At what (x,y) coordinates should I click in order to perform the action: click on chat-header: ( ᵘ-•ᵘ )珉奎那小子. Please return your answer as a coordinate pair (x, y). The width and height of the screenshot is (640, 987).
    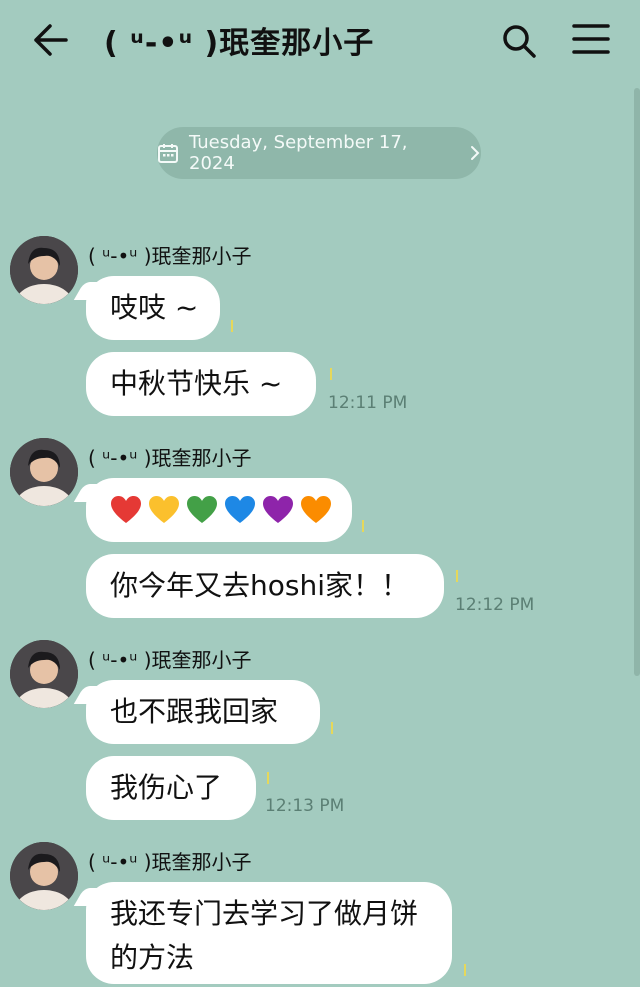
    Looking at the image, I should click on (320, 40).